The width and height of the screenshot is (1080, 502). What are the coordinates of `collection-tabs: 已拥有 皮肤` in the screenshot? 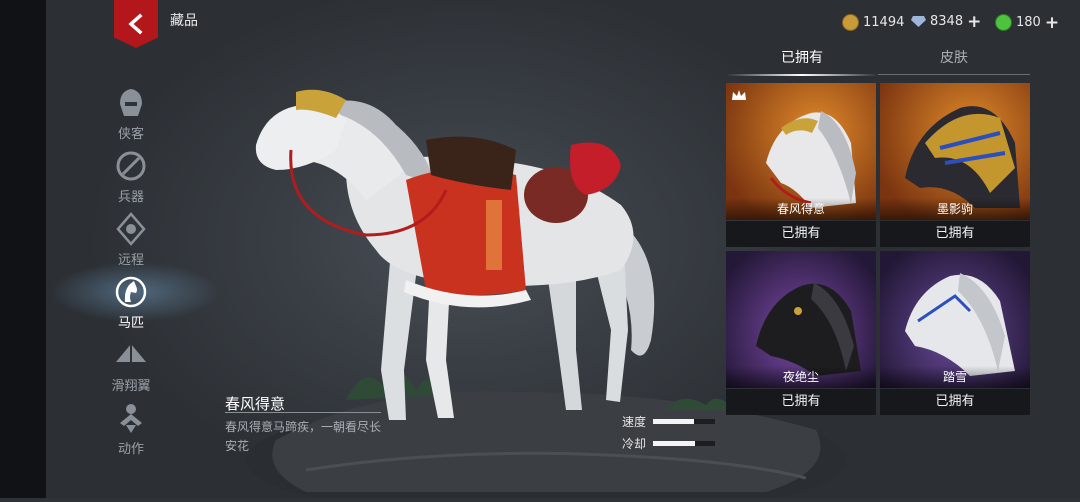 It's located at (878, 60).